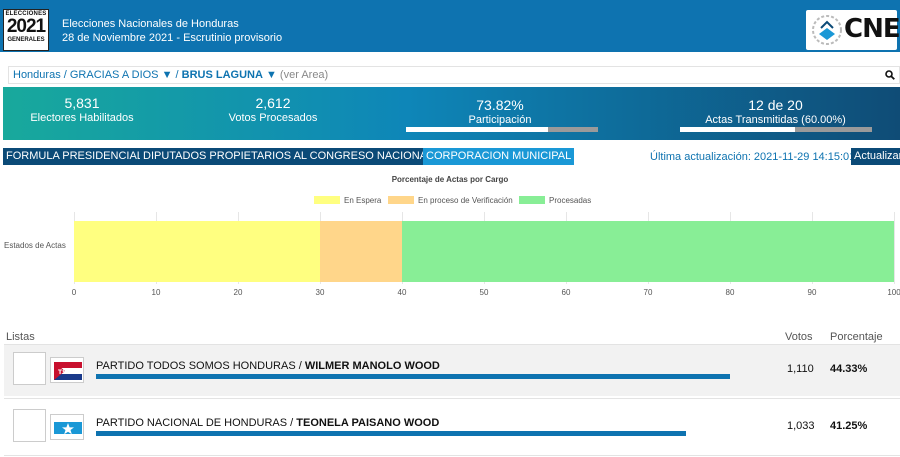 The image size is (900, 457). I want to click on chart-title: Porcentaje de Actas por Cargo, so click(450, 179).